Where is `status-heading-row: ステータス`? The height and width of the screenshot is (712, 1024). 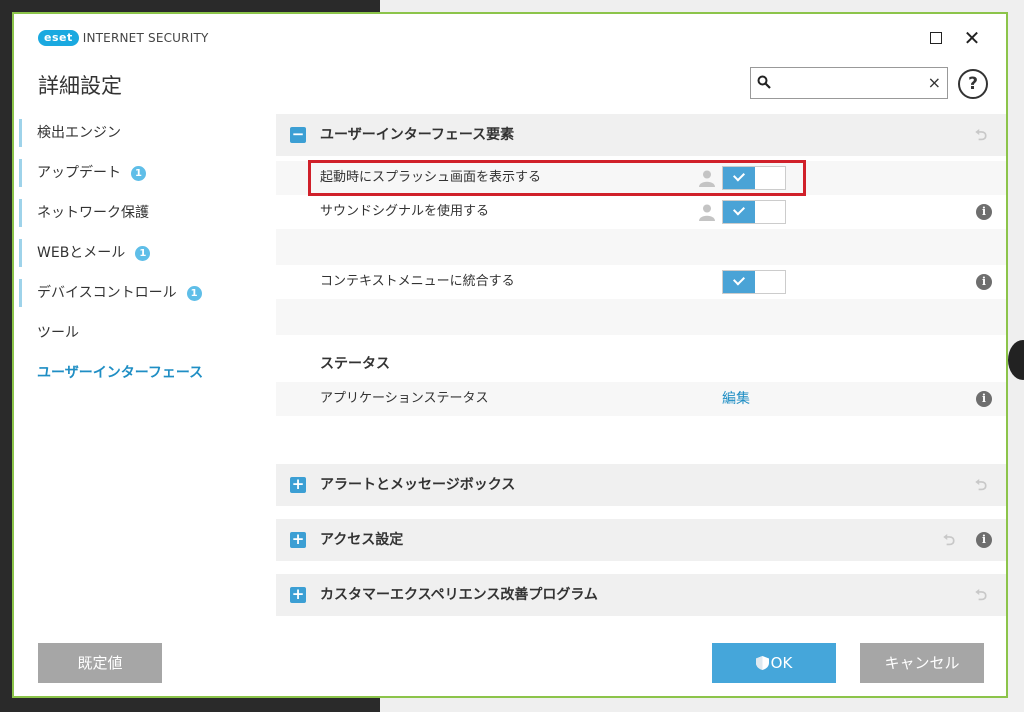
status-heading-row: ステータス is located at coordinates (641, 364).